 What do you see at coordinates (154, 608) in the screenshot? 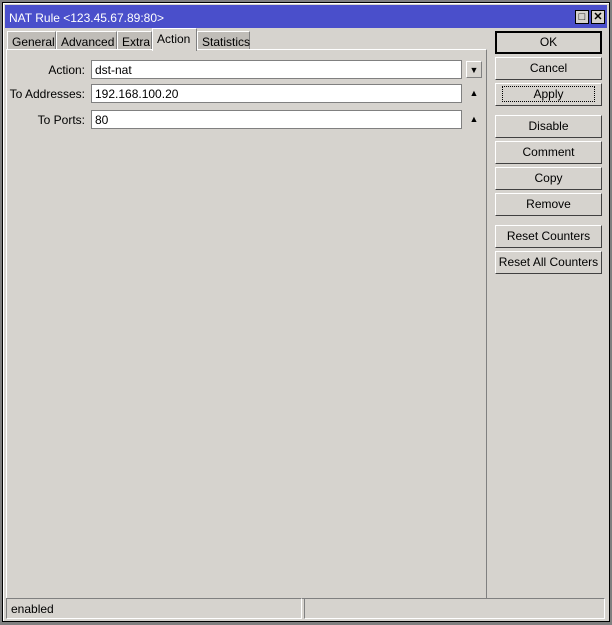
I see `status-enabled: enabled` at bounding box center [154, 608].